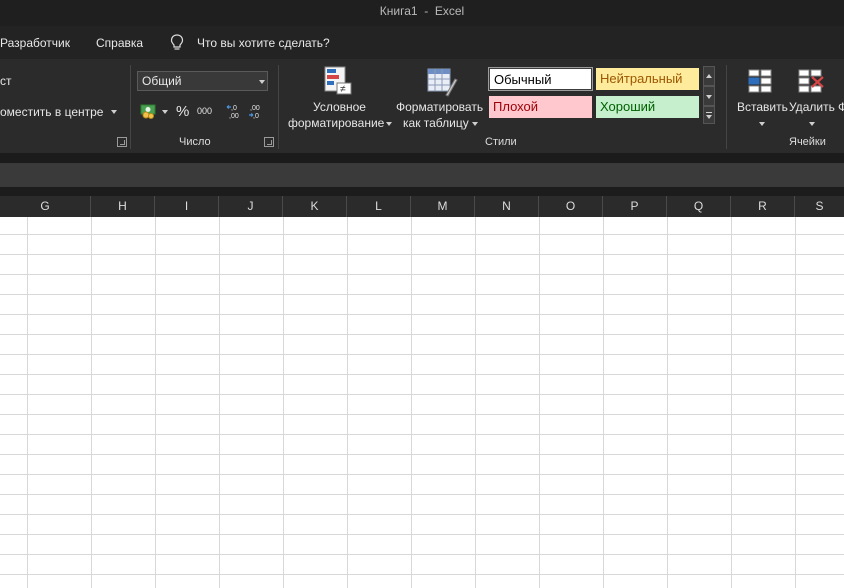 This screenshot has height=588, width=844. I want to click on percent-style-button: %, so click(182, 111).